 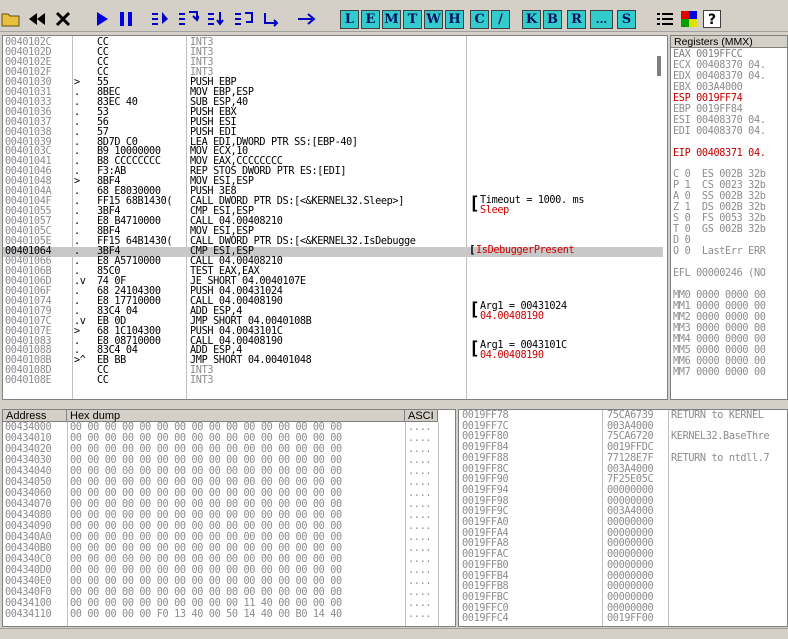 I want to click on run-icon, so click(x=102, y=19).